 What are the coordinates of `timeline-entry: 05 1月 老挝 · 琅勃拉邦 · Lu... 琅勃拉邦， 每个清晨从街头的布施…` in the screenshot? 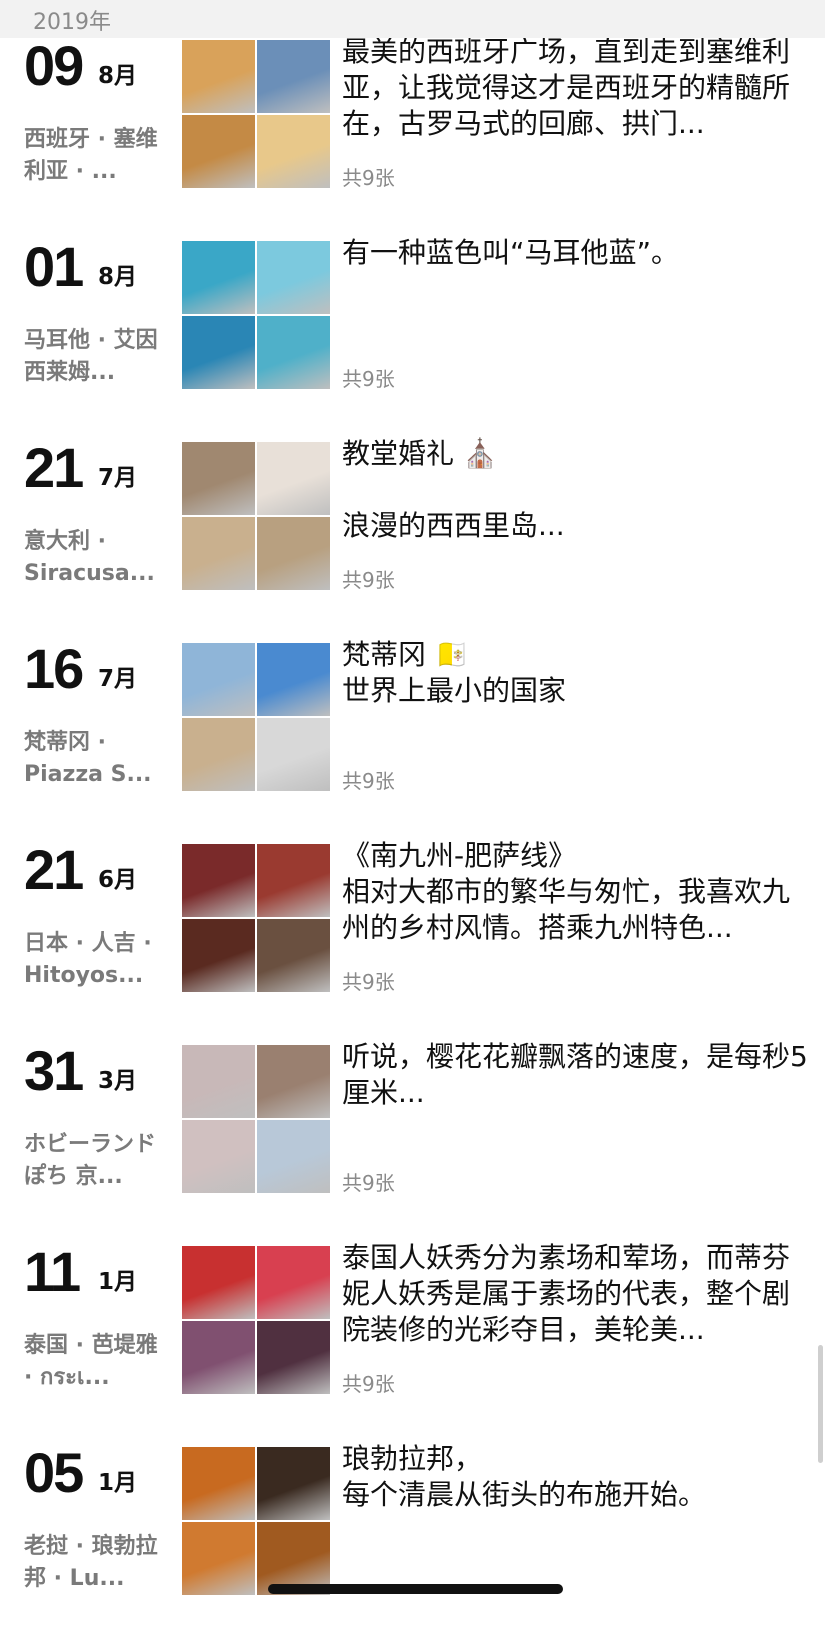 It's located at (412, 1544).